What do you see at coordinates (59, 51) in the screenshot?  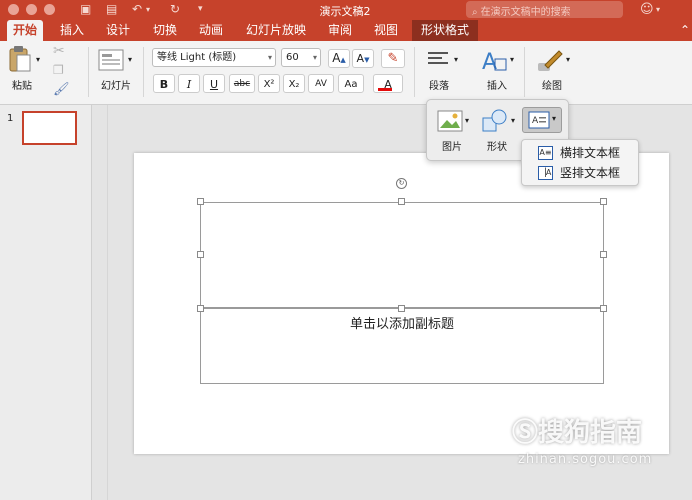 I see `cut-icon: ✂` at bounding box center [59, 51].